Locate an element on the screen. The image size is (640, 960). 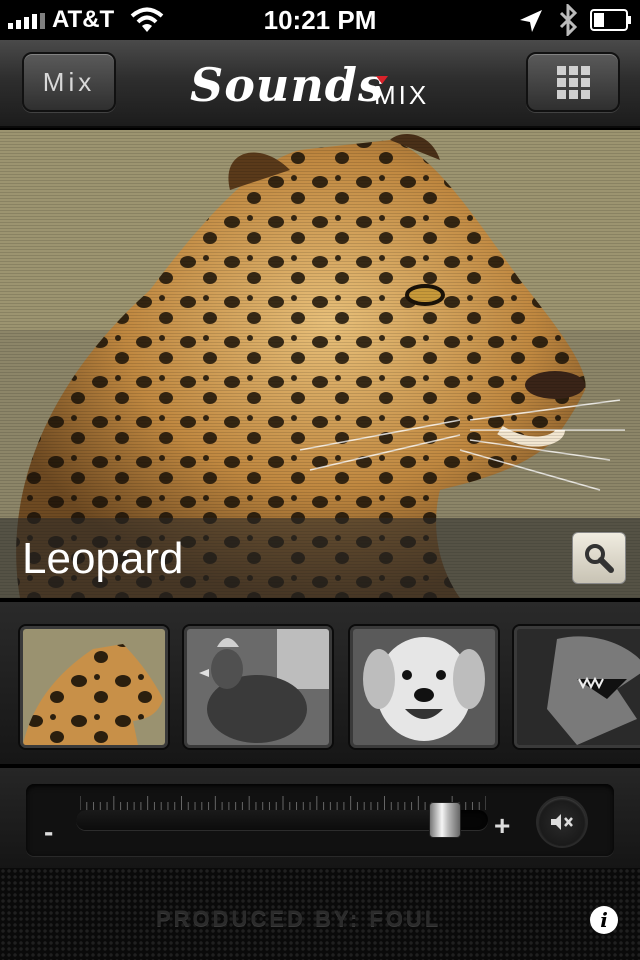
volume-slider-track is located at coordinates (282, 820).